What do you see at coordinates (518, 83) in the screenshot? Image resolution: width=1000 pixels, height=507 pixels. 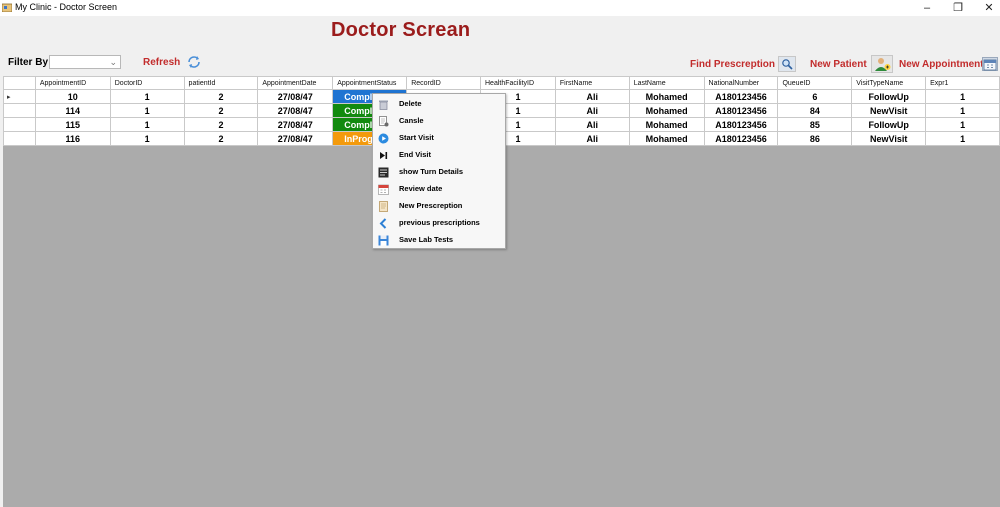 I see `column-header: HealthFacilityID` at bounding box center [518, 83].